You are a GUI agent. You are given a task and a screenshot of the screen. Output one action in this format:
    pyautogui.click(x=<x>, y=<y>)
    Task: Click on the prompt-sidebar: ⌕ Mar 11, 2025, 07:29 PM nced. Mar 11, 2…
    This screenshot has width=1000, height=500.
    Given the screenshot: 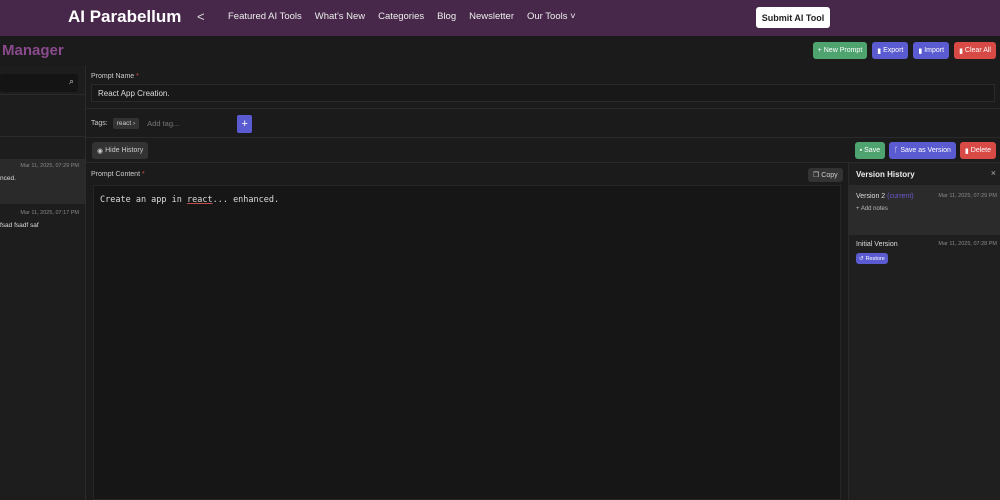 What is the action you would take?
    pyautogui.click(x=43, y=283)
    